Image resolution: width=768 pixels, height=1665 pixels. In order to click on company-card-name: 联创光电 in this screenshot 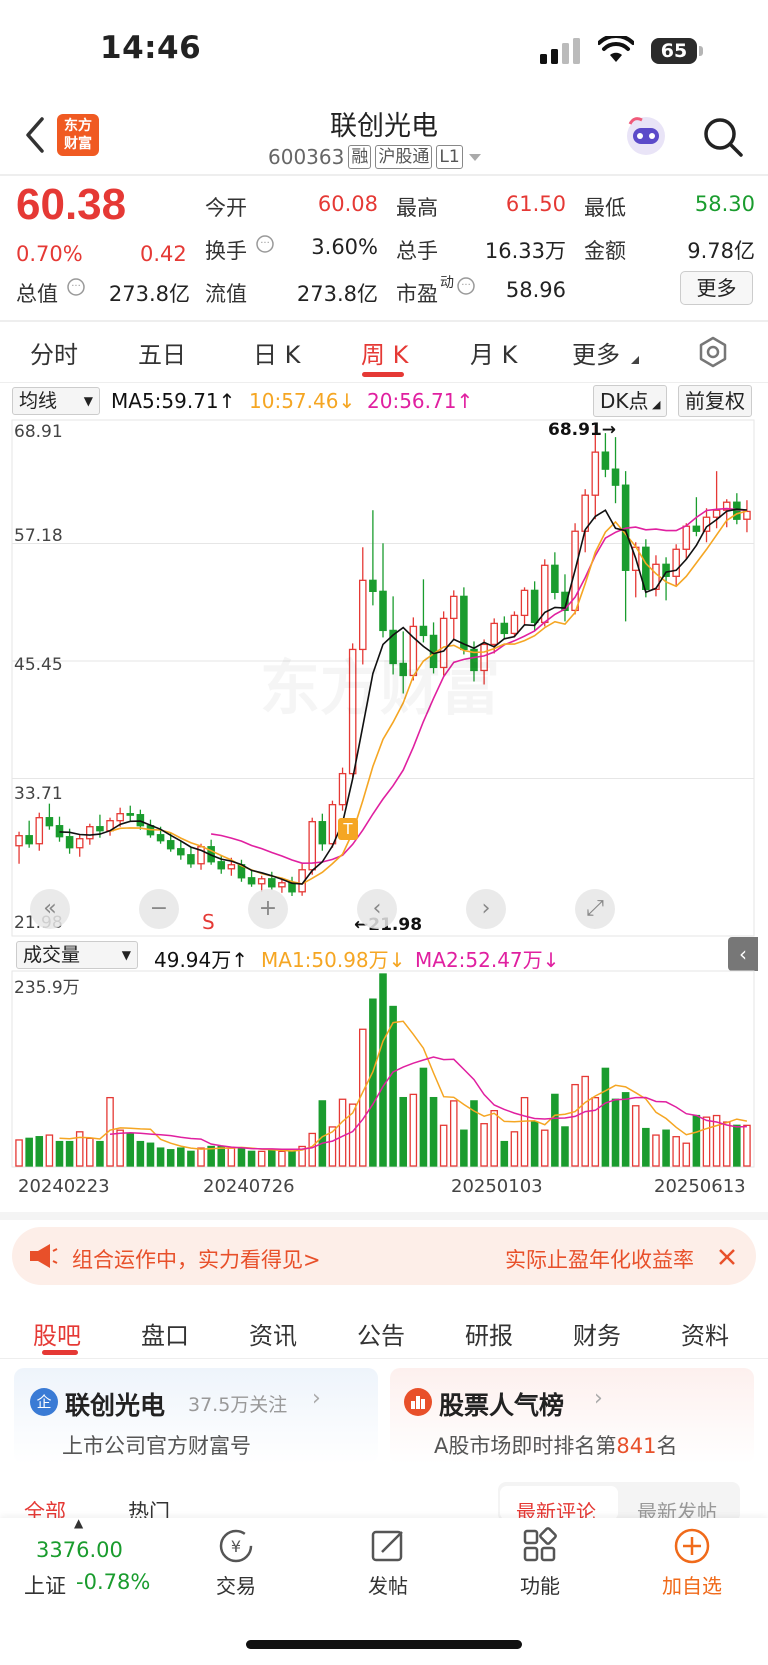, I will do `click(115, 1404)`.